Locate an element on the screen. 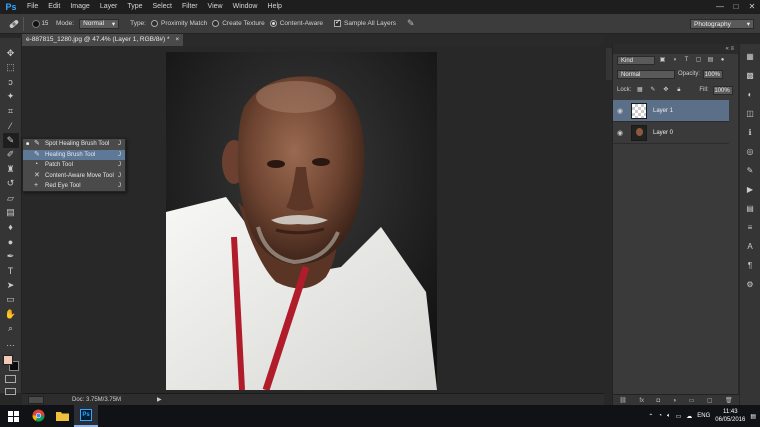  menu-help: Help is located at coordinates (275, 7).